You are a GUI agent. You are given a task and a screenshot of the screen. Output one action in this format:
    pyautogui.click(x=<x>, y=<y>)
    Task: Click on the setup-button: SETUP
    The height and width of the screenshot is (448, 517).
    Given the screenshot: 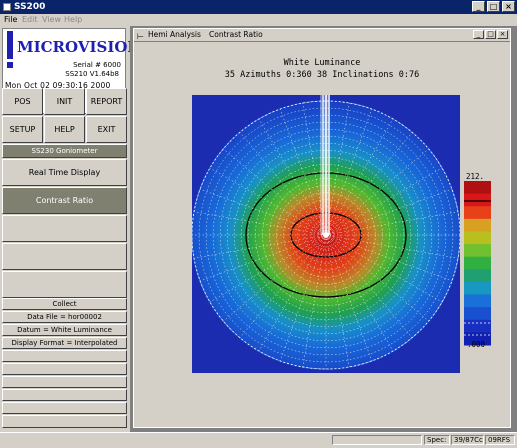 What is the action you would take?
    pyautogui.click(x=22, y=129)
    